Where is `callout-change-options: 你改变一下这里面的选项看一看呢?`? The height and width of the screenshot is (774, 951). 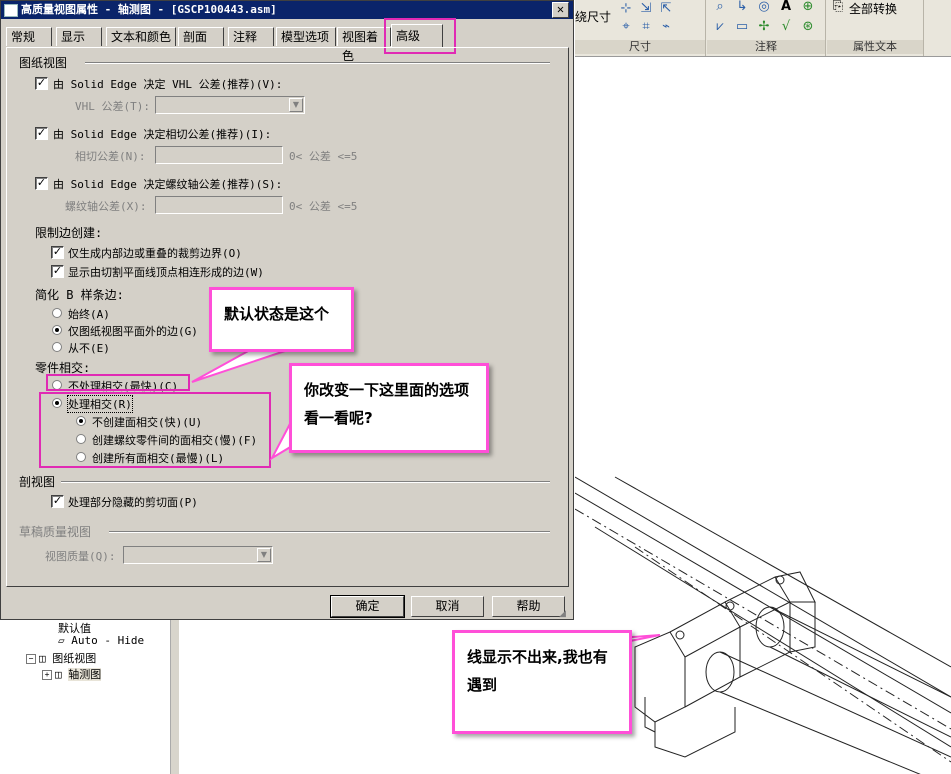
callout-change-options: 你改变一下这里面的选项看一看呢? is located at coordinates (389, 408).